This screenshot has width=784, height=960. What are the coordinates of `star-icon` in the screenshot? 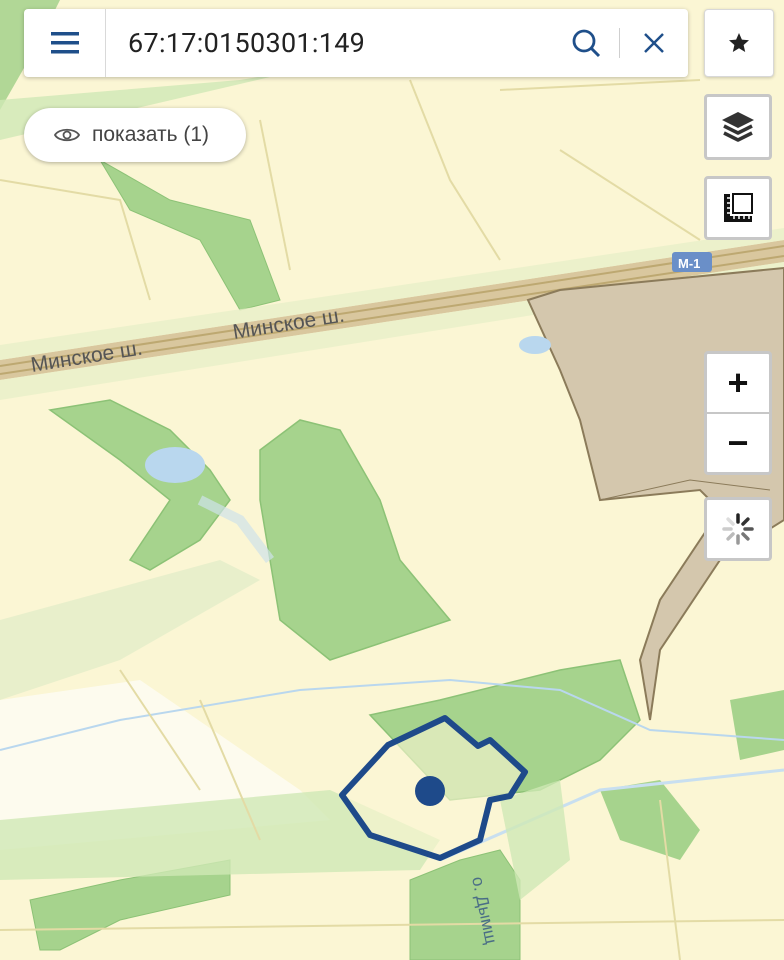 It's located at (739, 42).